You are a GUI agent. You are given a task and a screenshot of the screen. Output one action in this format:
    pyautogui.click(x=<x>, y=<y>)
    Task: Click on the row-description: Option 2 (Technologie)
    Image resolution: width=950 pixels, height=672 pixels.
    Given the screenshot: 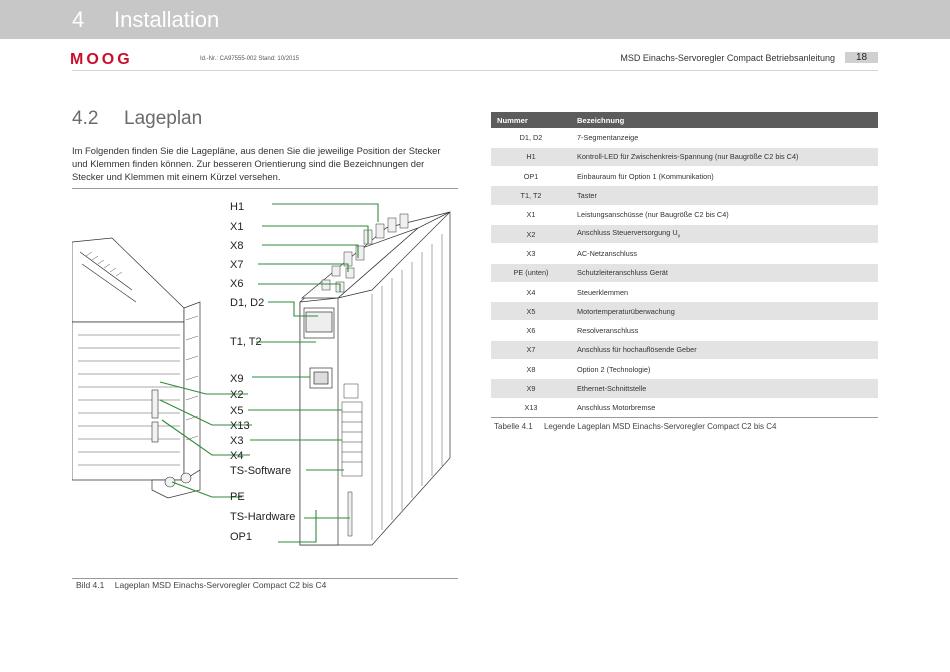 What is the action you would take?
    pyautogui.click(x=724, y=369)
    